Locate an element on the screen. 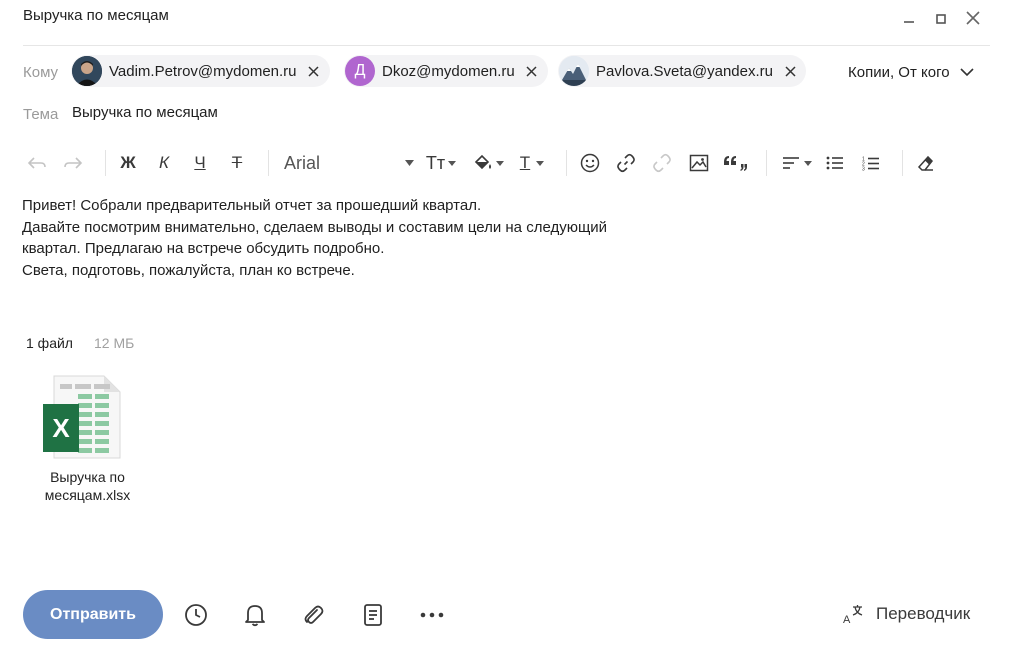  align-button is located at coordinates (797, 163).